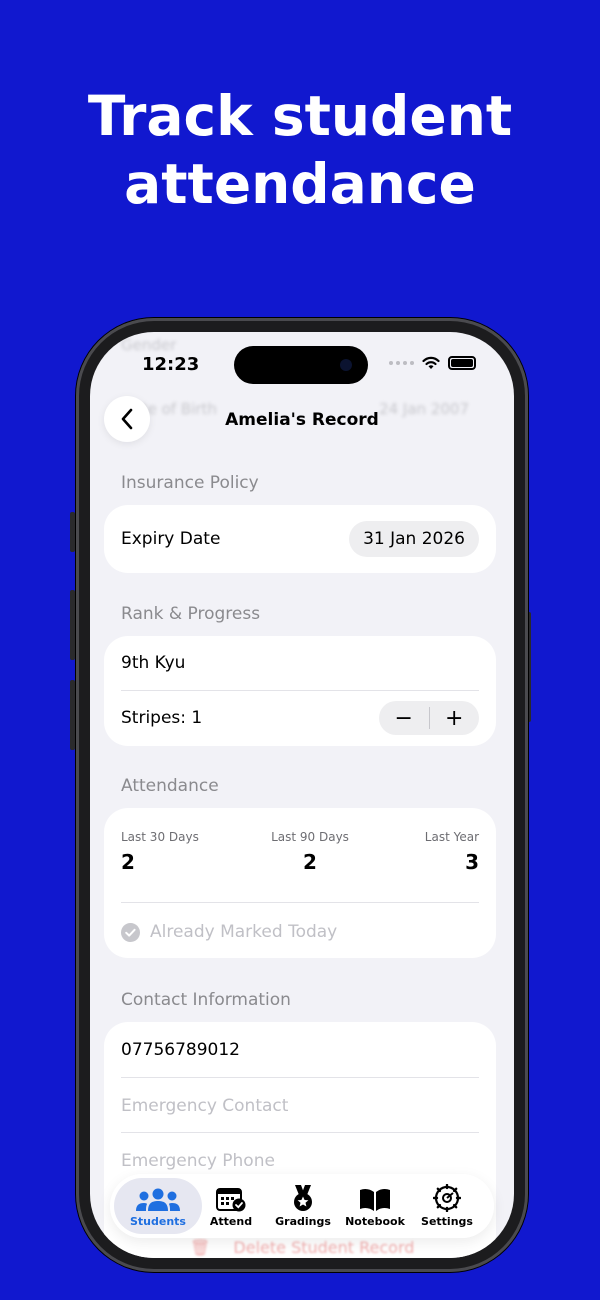 Image resolution: width=600 pixels, height=1300 pixels. I want to click on tab-students: Students, so click(158, 1206).